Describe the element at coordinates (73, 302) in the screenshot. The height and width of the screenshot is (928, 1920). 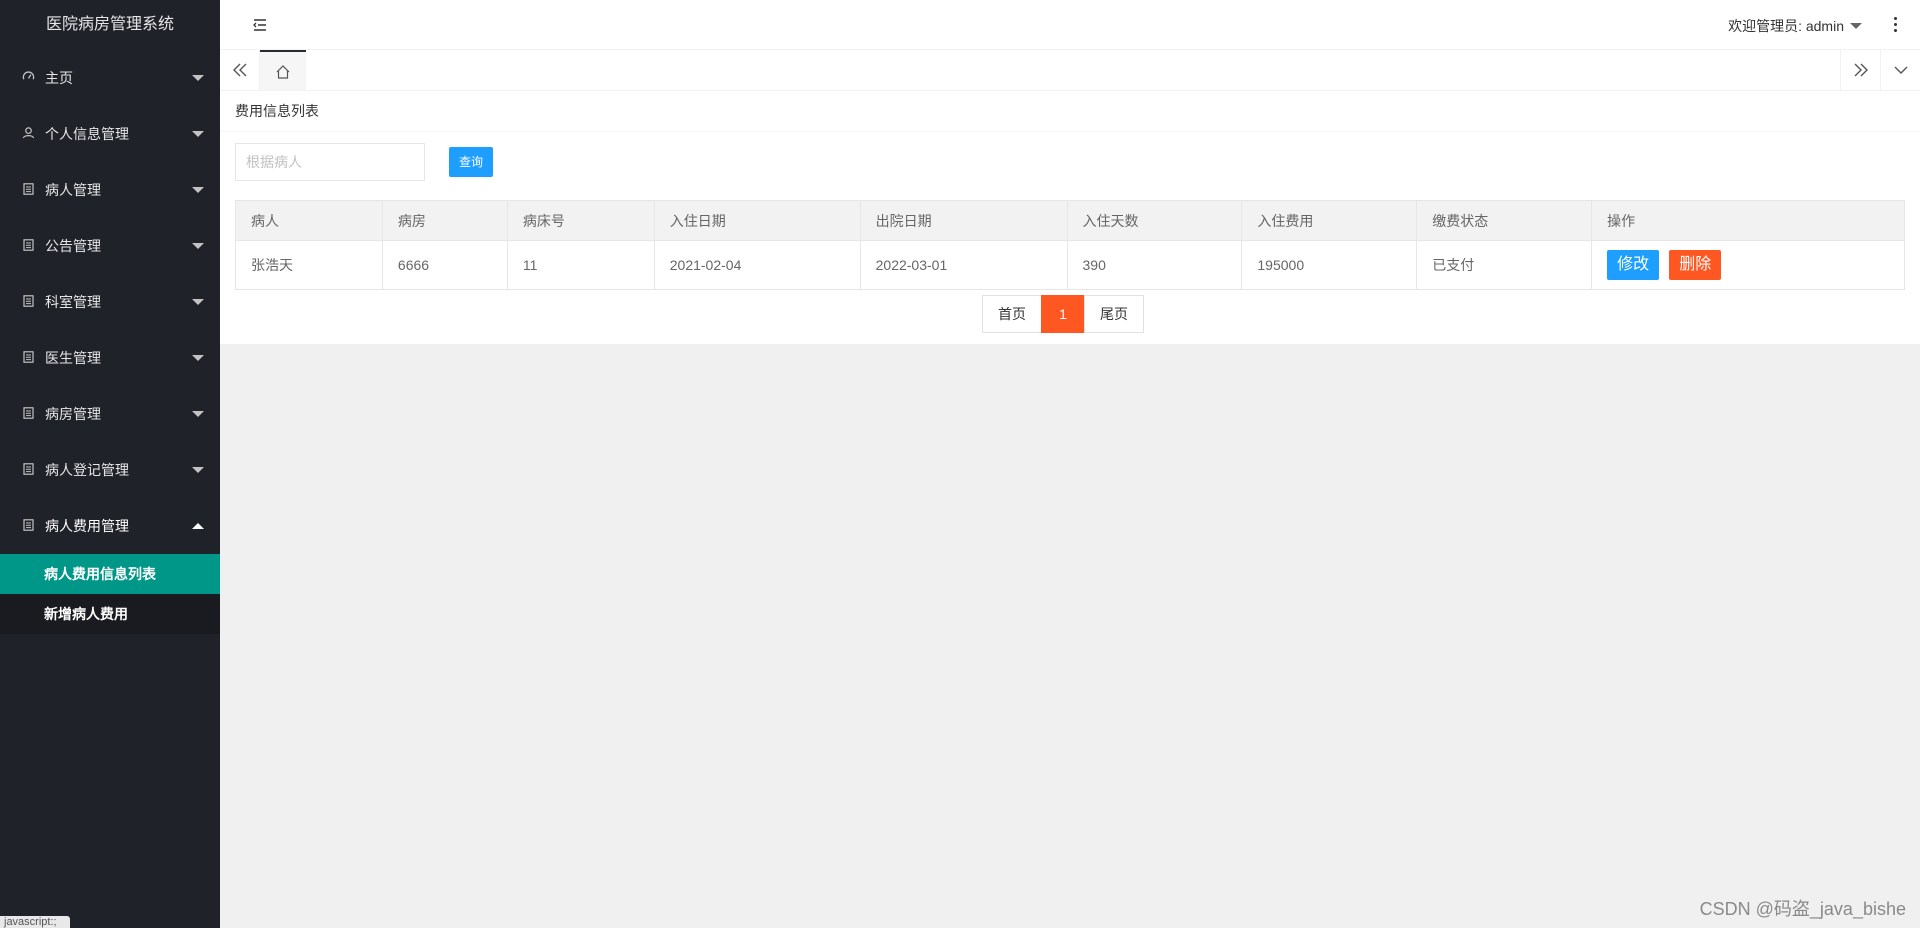
I see `sidebar-item-label: 科室管理` at that location.